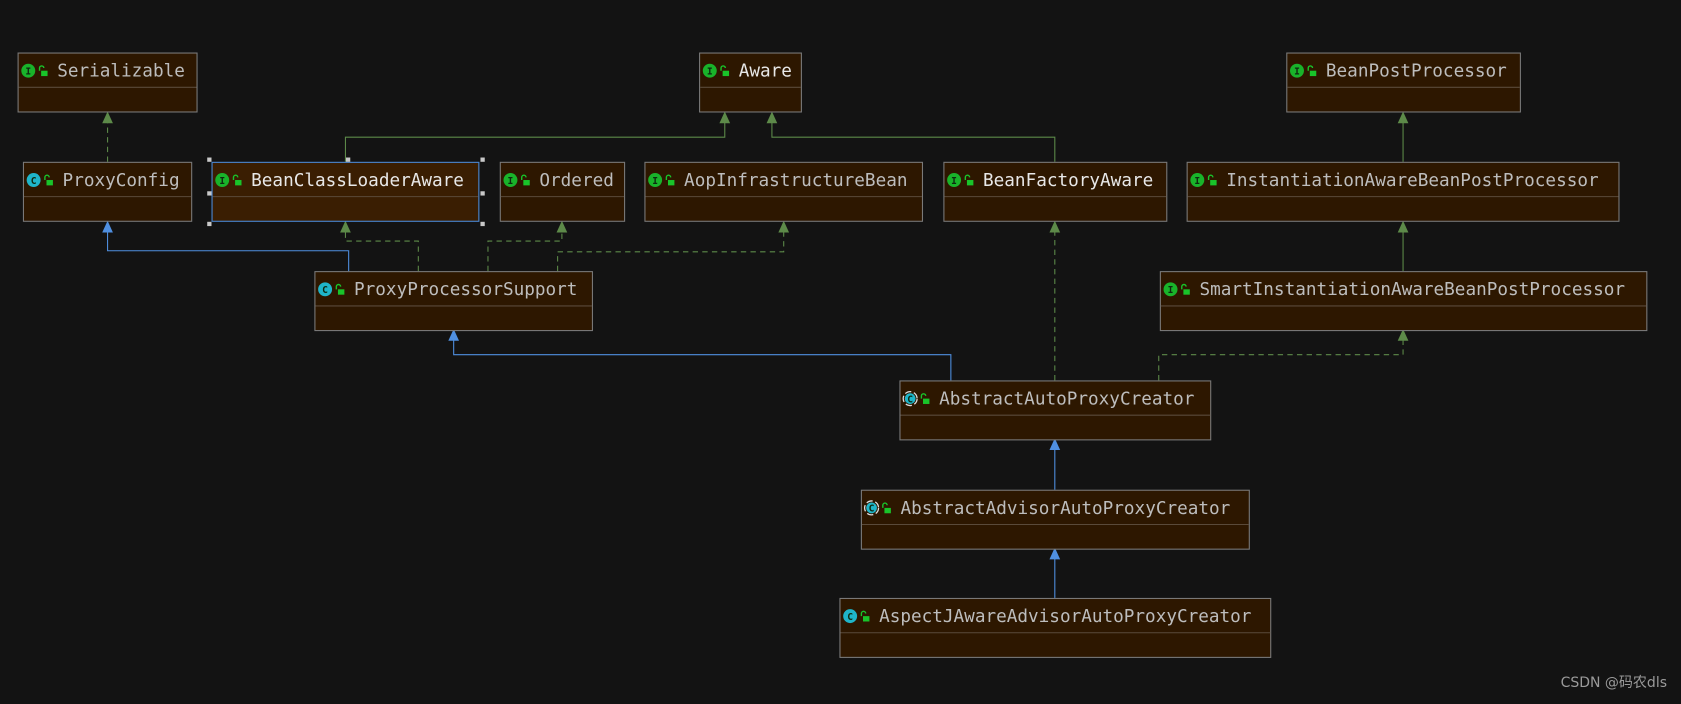 The image size is (1681, 704). What do you see at coordinates (1066, 509) in the screenshot?
I see `class-name: AbstractAdvisorAutoProxyCreator` at bounding box center [1066, 509].